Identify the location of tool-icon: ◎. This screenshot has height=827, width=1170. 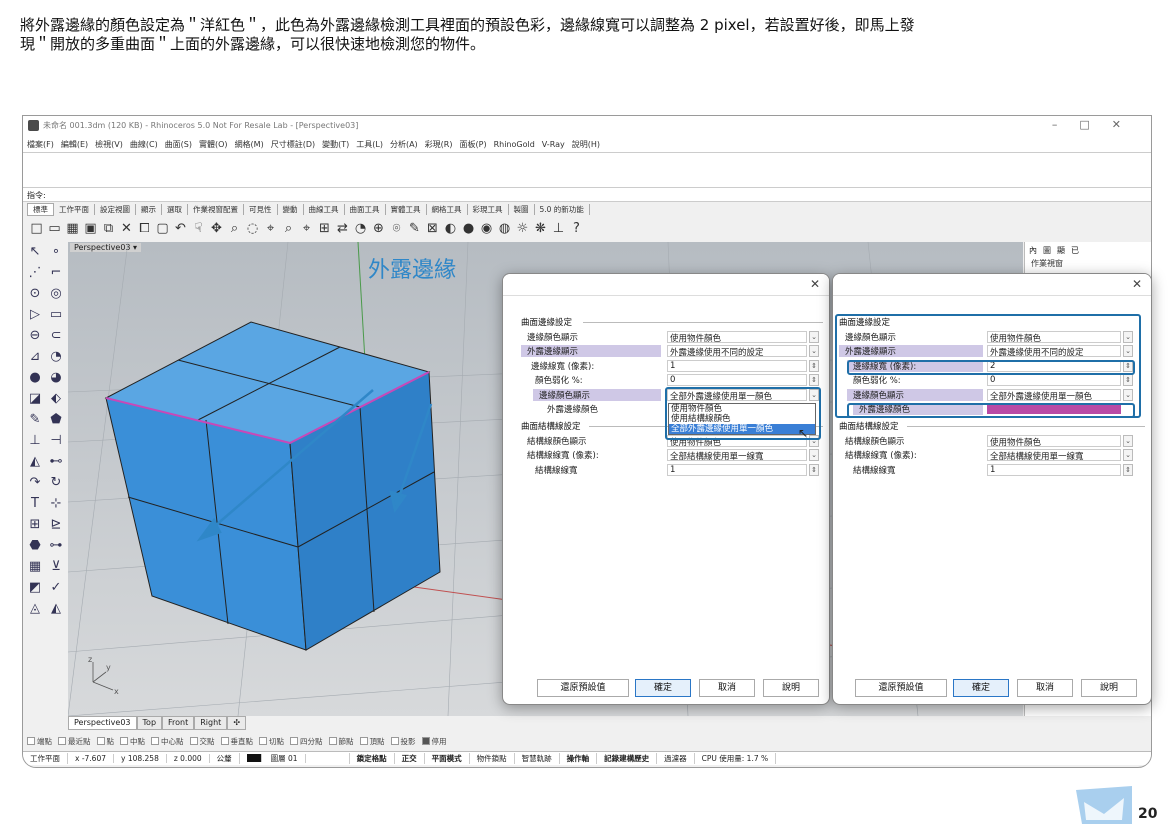
(56, 296).